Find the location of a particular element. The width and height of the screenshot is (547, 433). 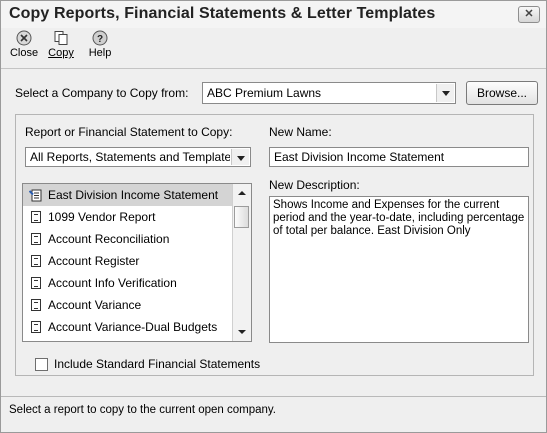

list-item: Account Register is located at coordinates (128, 261).